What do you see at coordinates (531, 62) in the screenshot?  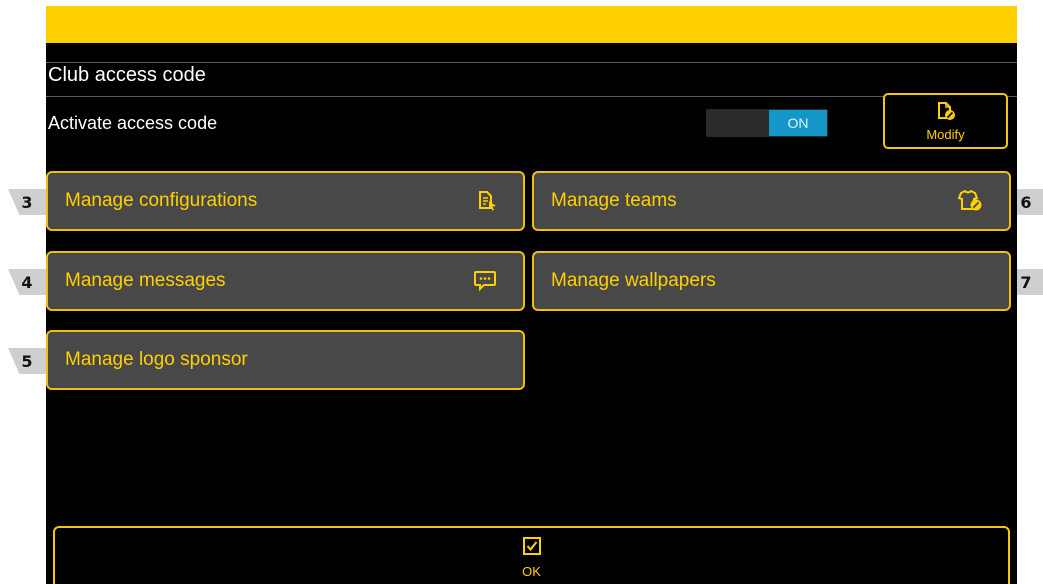 I see `divider-top` at bounding box center [531, 62].